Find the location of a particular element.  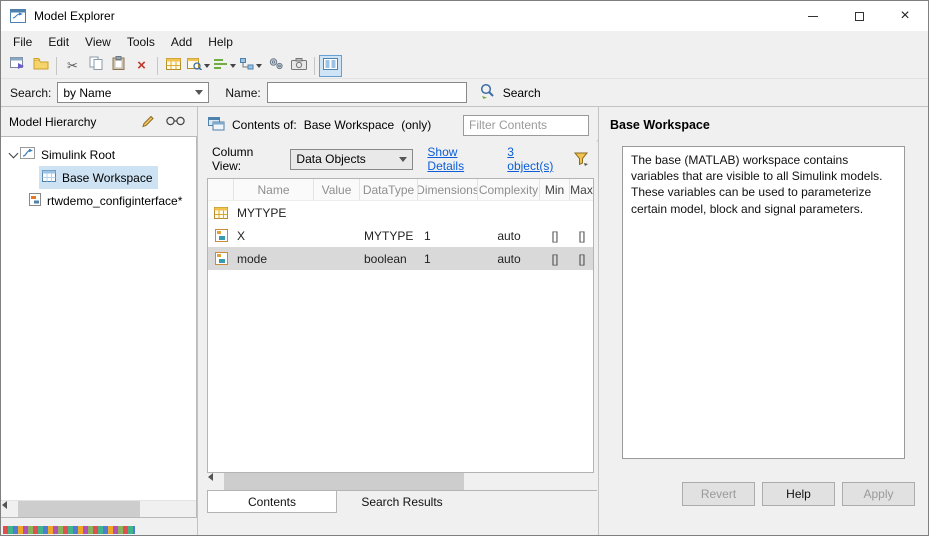

clipboard-icon is located at coordinates (118, 65).